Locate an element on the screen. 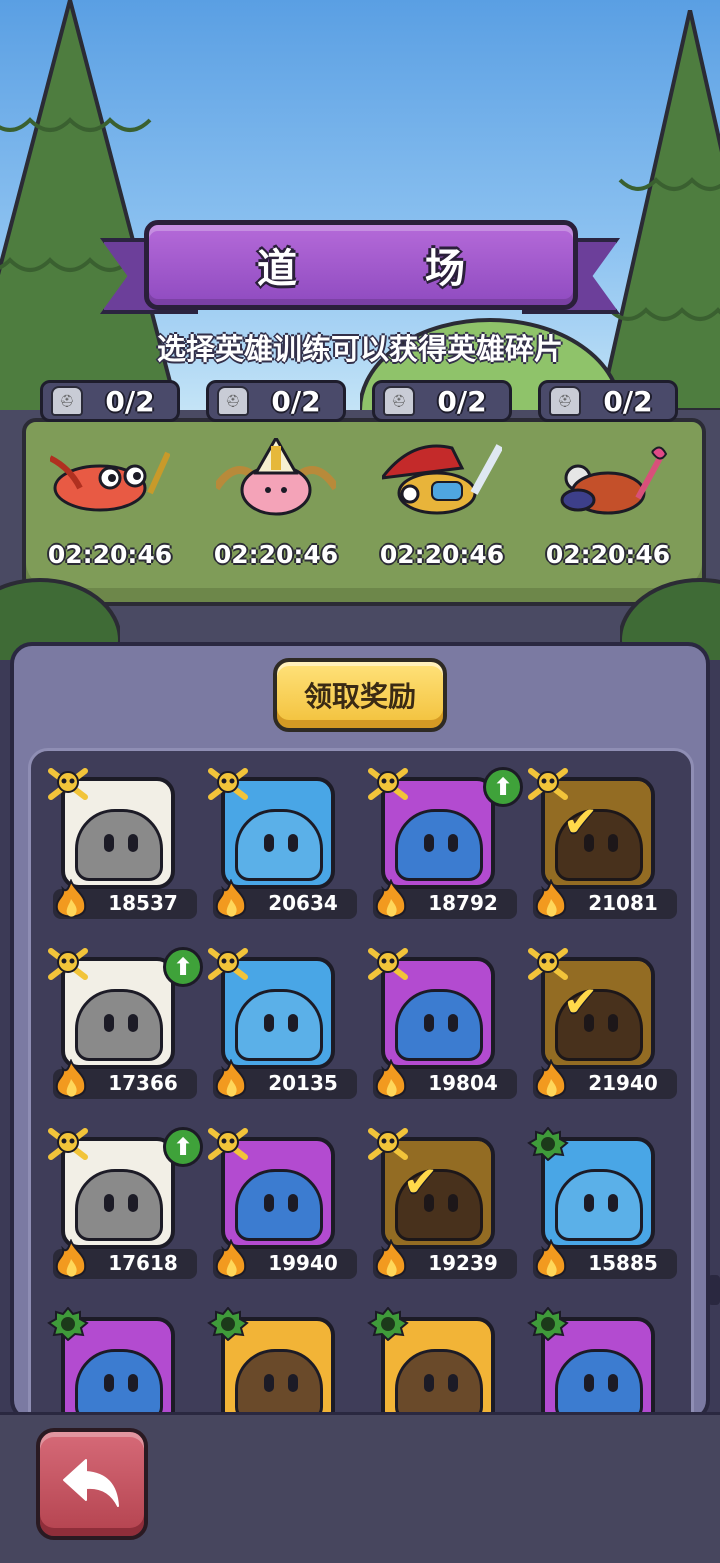  hero-power-bar: 17366 is located at coordinates (125, 1079).